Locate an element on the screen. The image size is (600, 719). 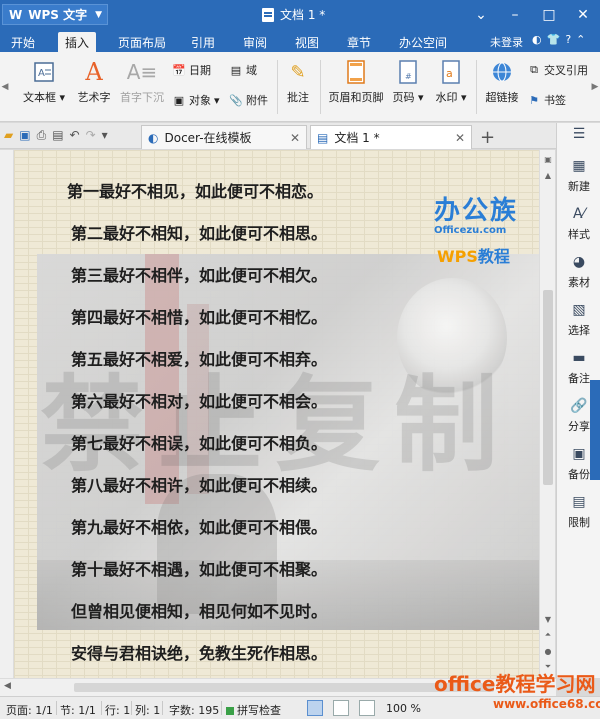
text-line: 第一最好不相见，如此便可不相恋。 is located at coordinates (195, 190).